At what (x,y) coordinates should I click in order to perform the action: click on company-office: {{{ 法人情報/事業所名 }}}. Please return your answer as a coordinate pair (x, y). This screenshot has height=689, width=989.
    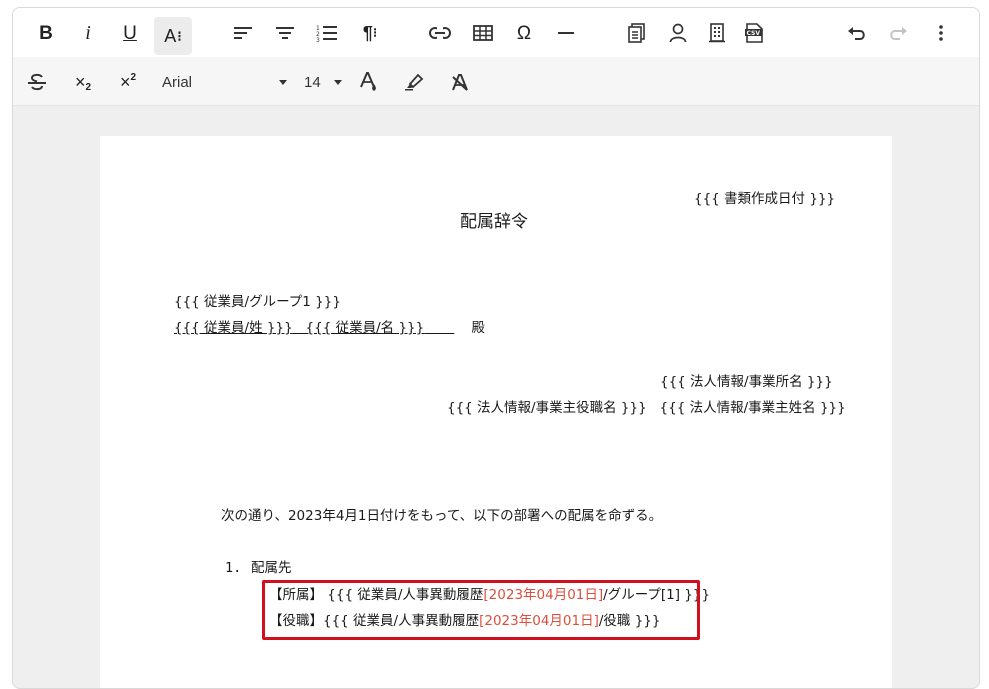
    Looking at the image, I should click on (746, 382).